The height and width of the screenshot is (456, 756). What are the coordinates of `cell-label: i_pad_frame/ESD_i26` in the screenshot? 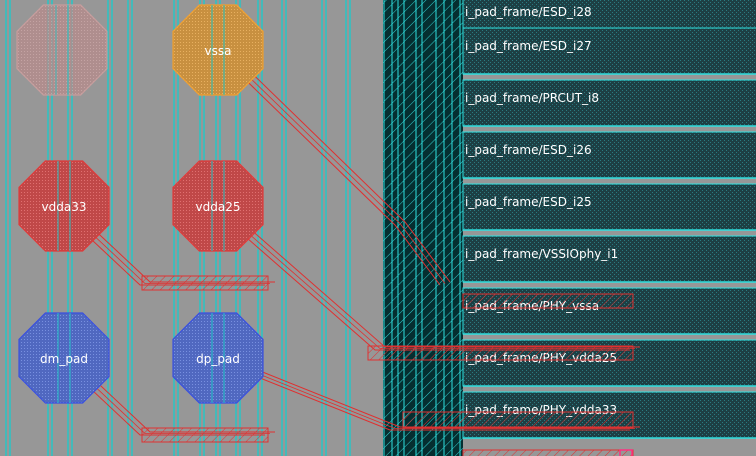 It's located at (528, 150).